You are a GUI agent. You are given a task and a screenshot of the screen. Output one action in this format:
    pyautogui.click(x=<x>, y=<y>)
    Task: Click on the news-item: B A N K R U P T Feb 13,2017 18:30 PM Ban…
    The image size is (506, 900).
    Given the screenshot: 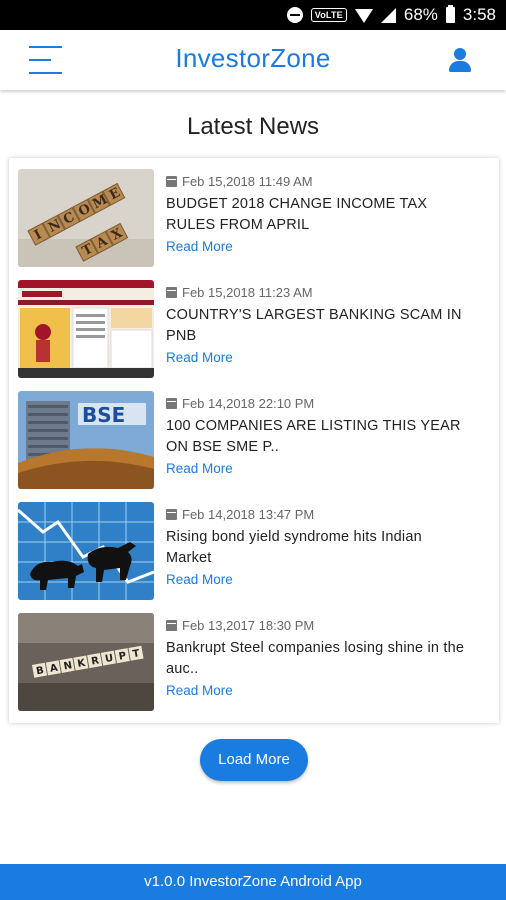 What is the action you would take?
    pyautogui.click(x=253, y=663)
    